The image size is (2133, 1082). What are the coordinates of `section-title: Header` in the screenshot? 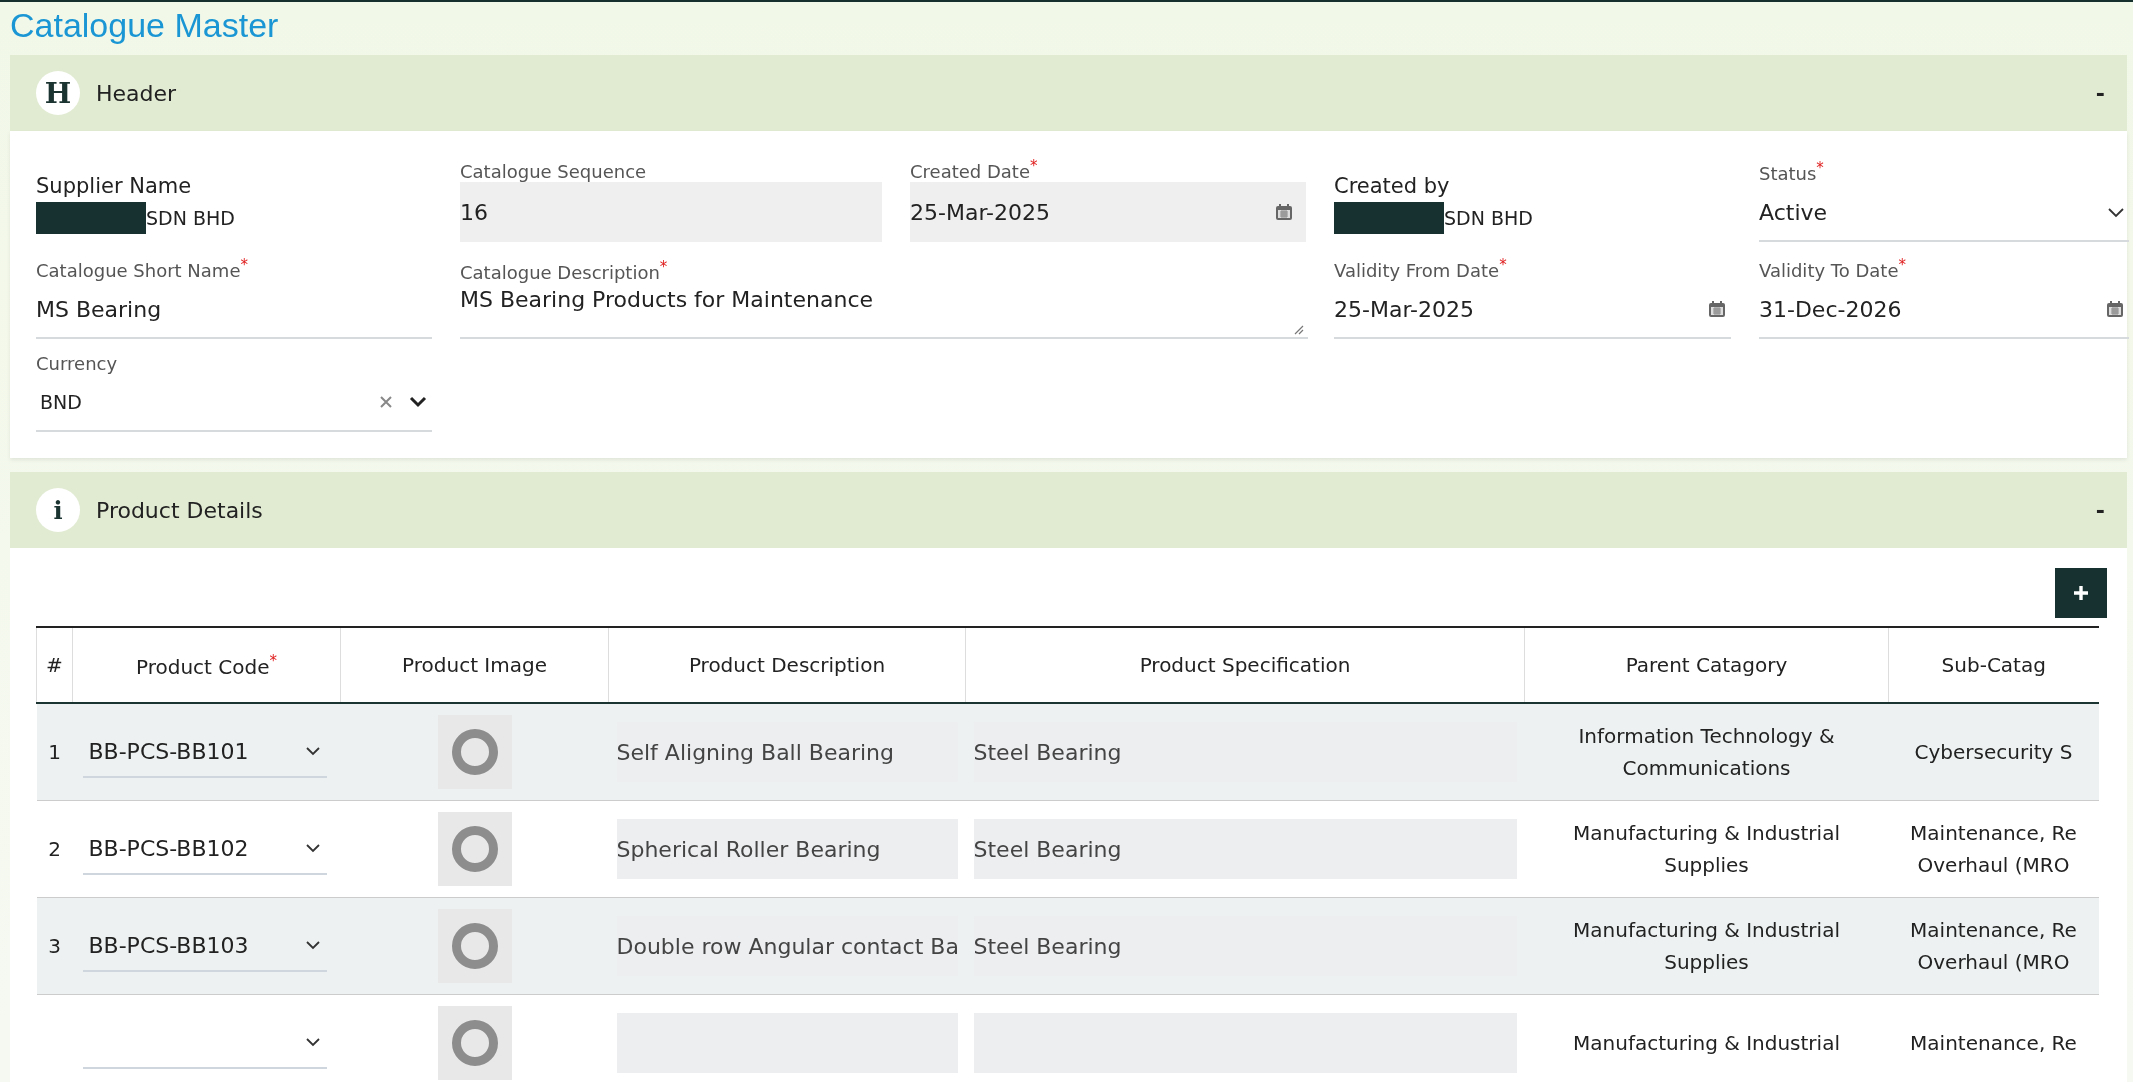 It's located at (136, 93).